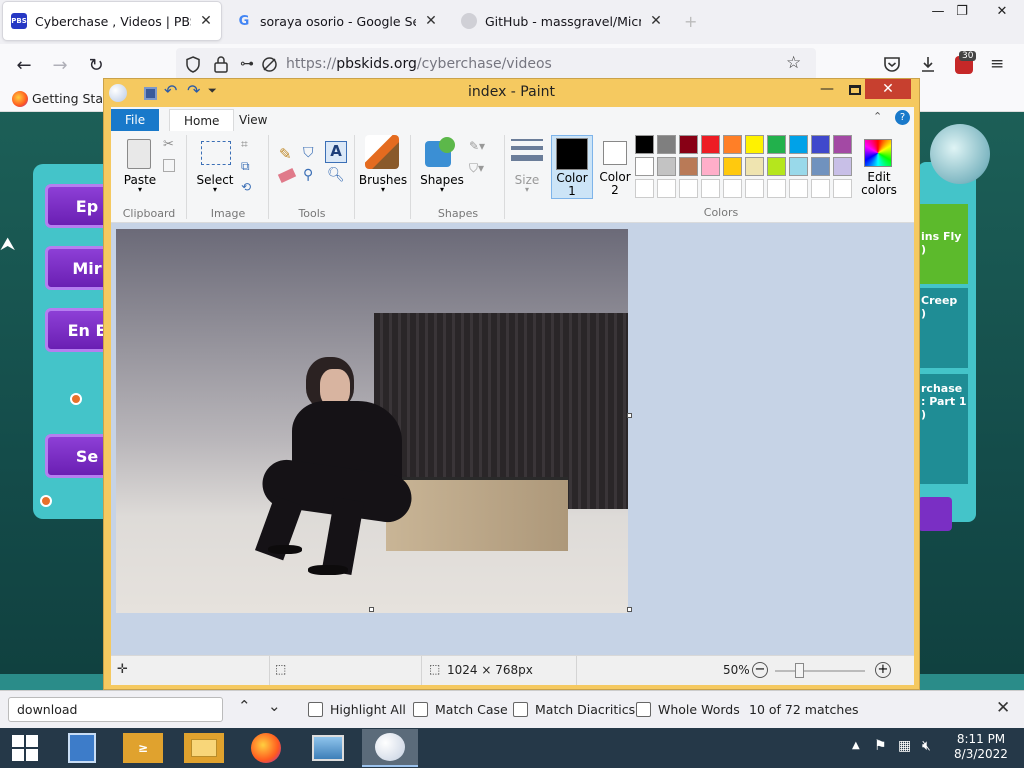 The image size is (1024, 768). I want to click on paint-minimize-icon: —, so click(827, 89).